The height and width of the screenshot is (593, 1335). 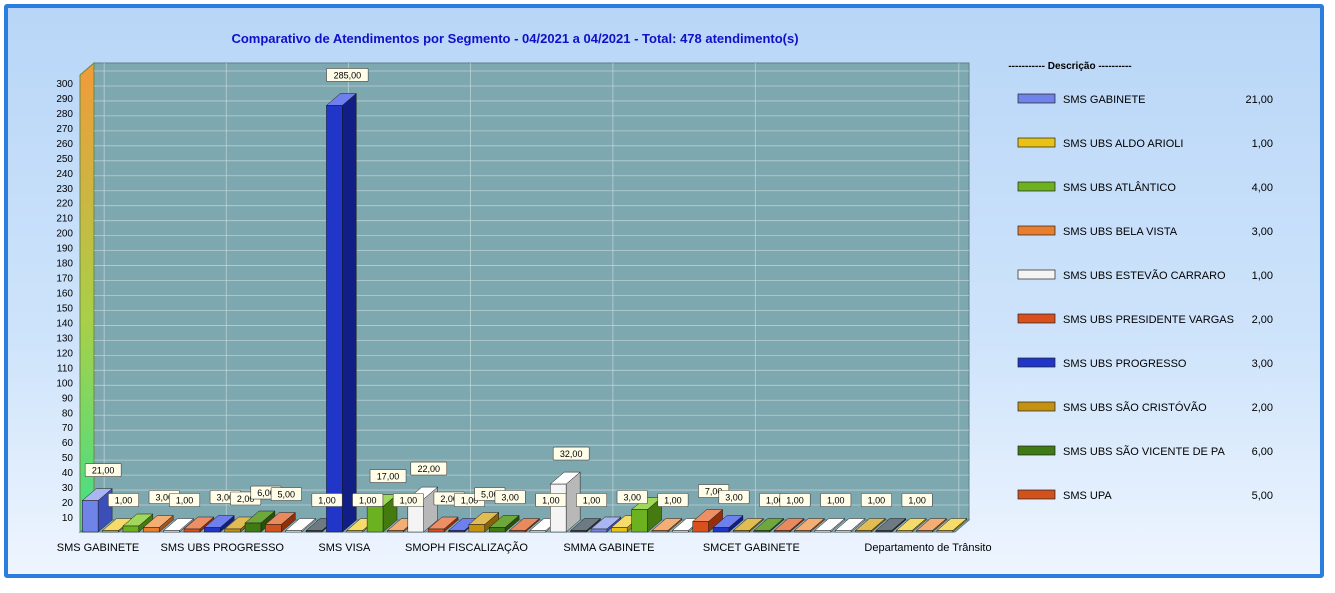 I want to click on y-tick-label: 50, so click(x=68, y=458).